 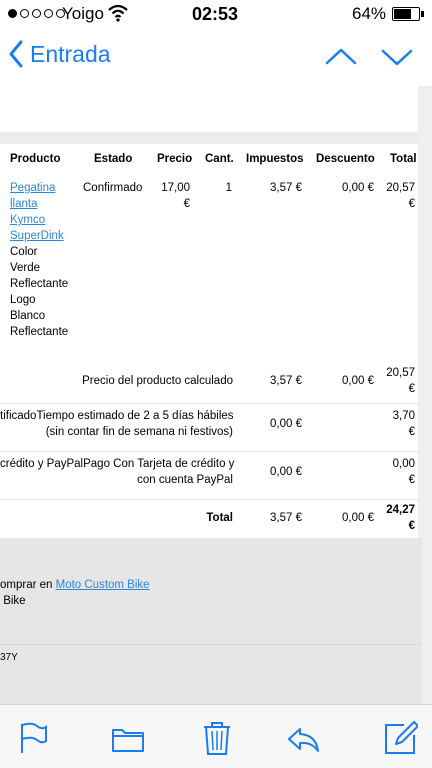 What do you see at coordinates (13, 601) in the screenshot?
I see `footer-shop-name: Bike` at bounding box center [13, 601].